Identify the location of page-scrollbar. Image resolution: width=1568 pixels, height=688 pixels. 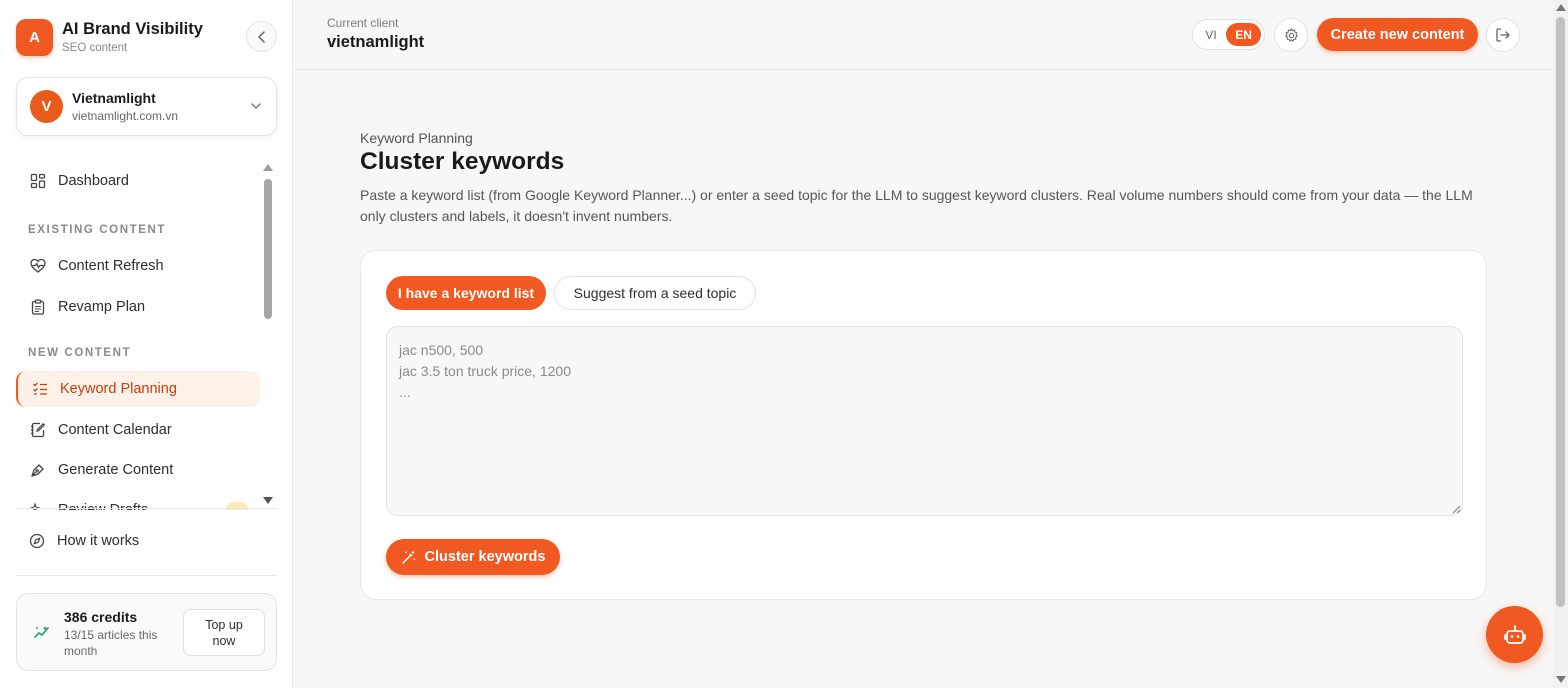
(1560, 344).